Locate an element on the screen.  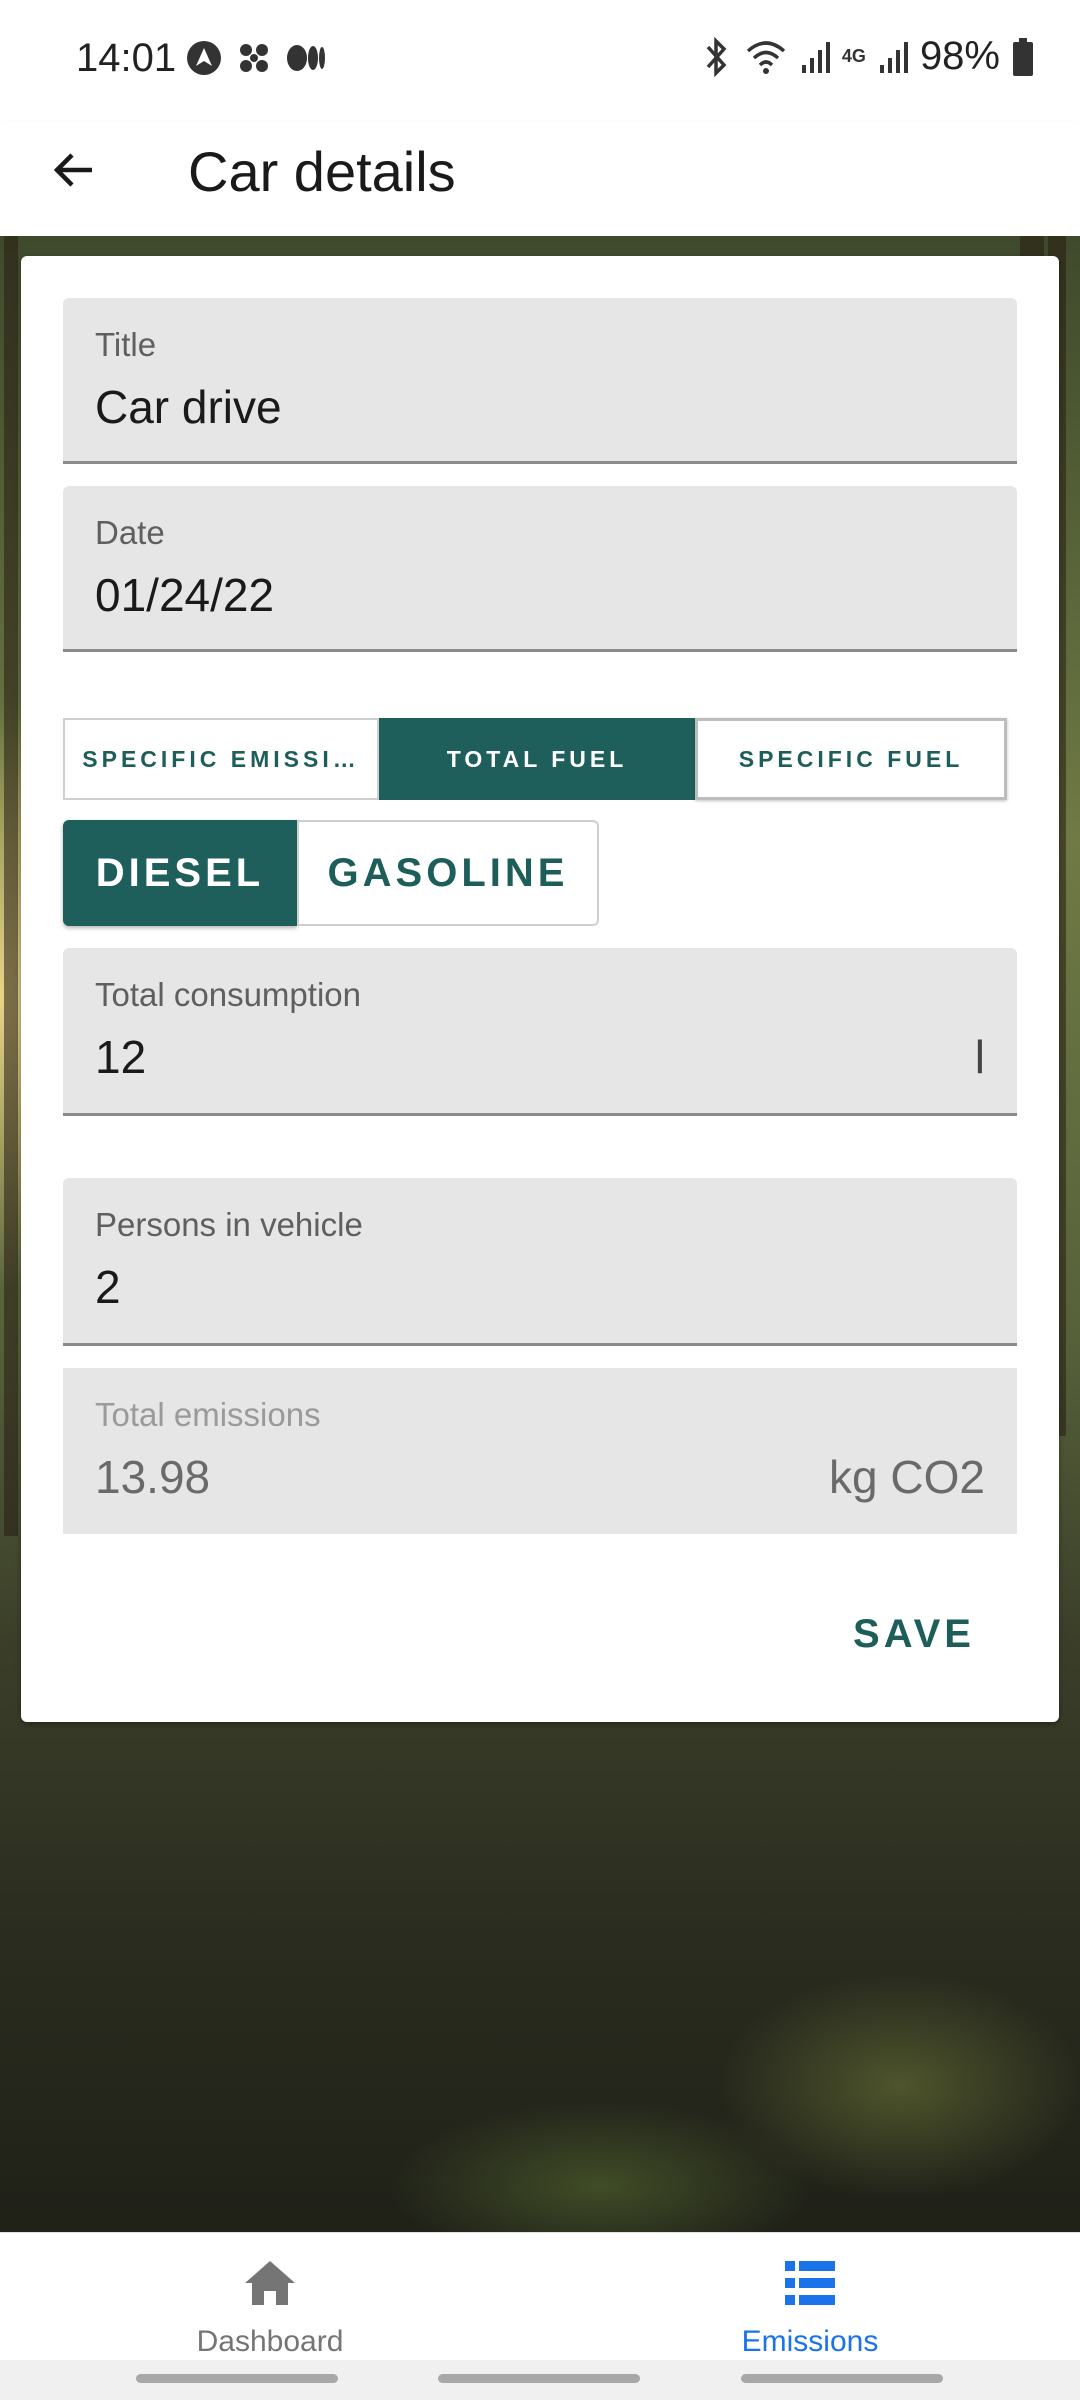
wifi-icon is located at coordinates (766, 57).